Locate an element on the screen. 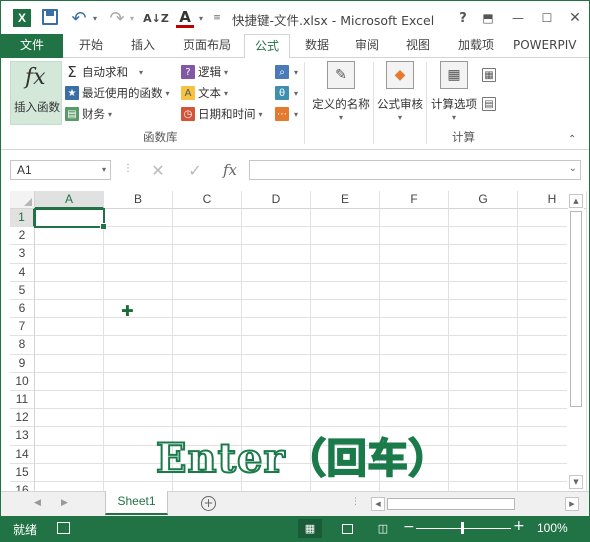  page-break-view-icon: ◫ is located at coordinates (383, 528).